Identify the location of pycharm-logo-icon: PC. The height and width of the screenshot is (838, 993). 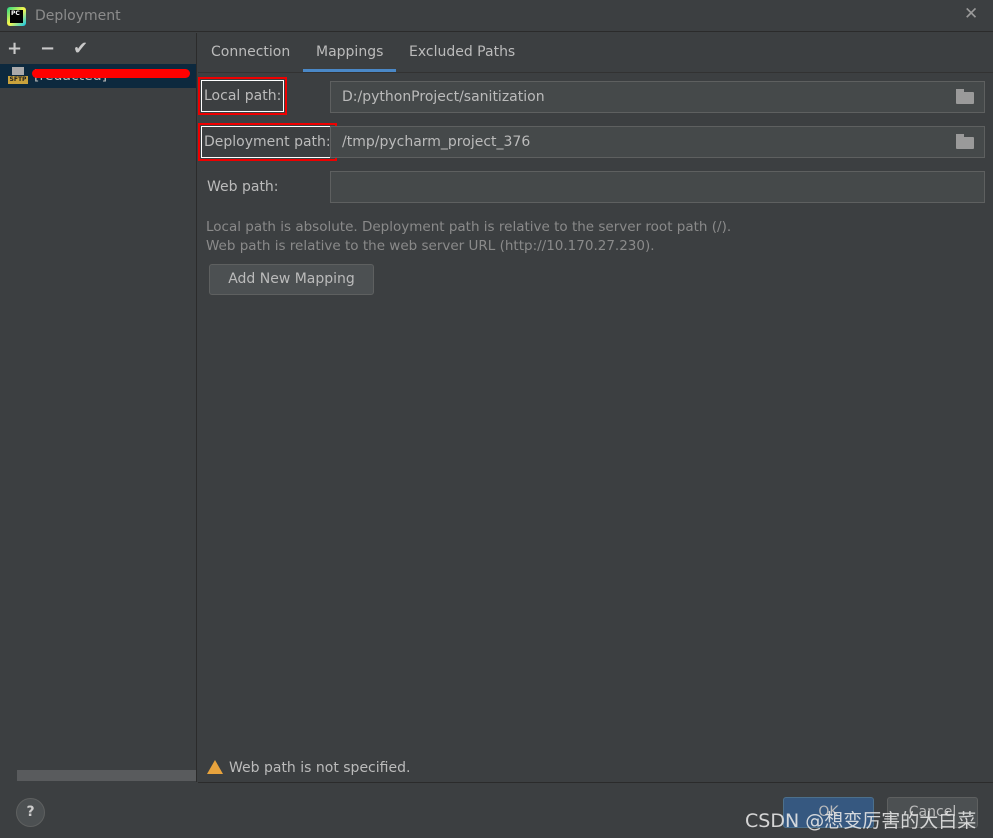
(16, 16).